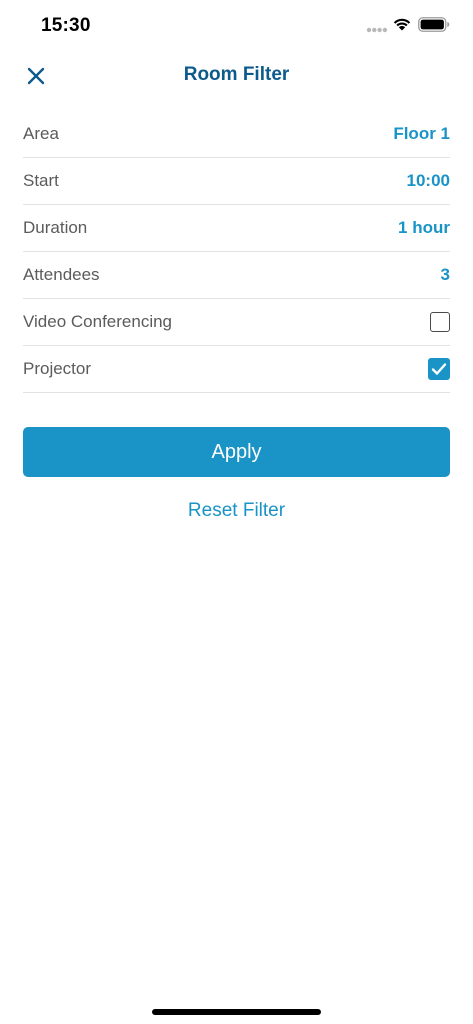 The width and height of the screenshot is (473, 1024). What do you see at coordinates (236, 322) in the screenshot?
I see `filter-row-video-conferencing: Video Conferencing` at bounding box center [236, 322].